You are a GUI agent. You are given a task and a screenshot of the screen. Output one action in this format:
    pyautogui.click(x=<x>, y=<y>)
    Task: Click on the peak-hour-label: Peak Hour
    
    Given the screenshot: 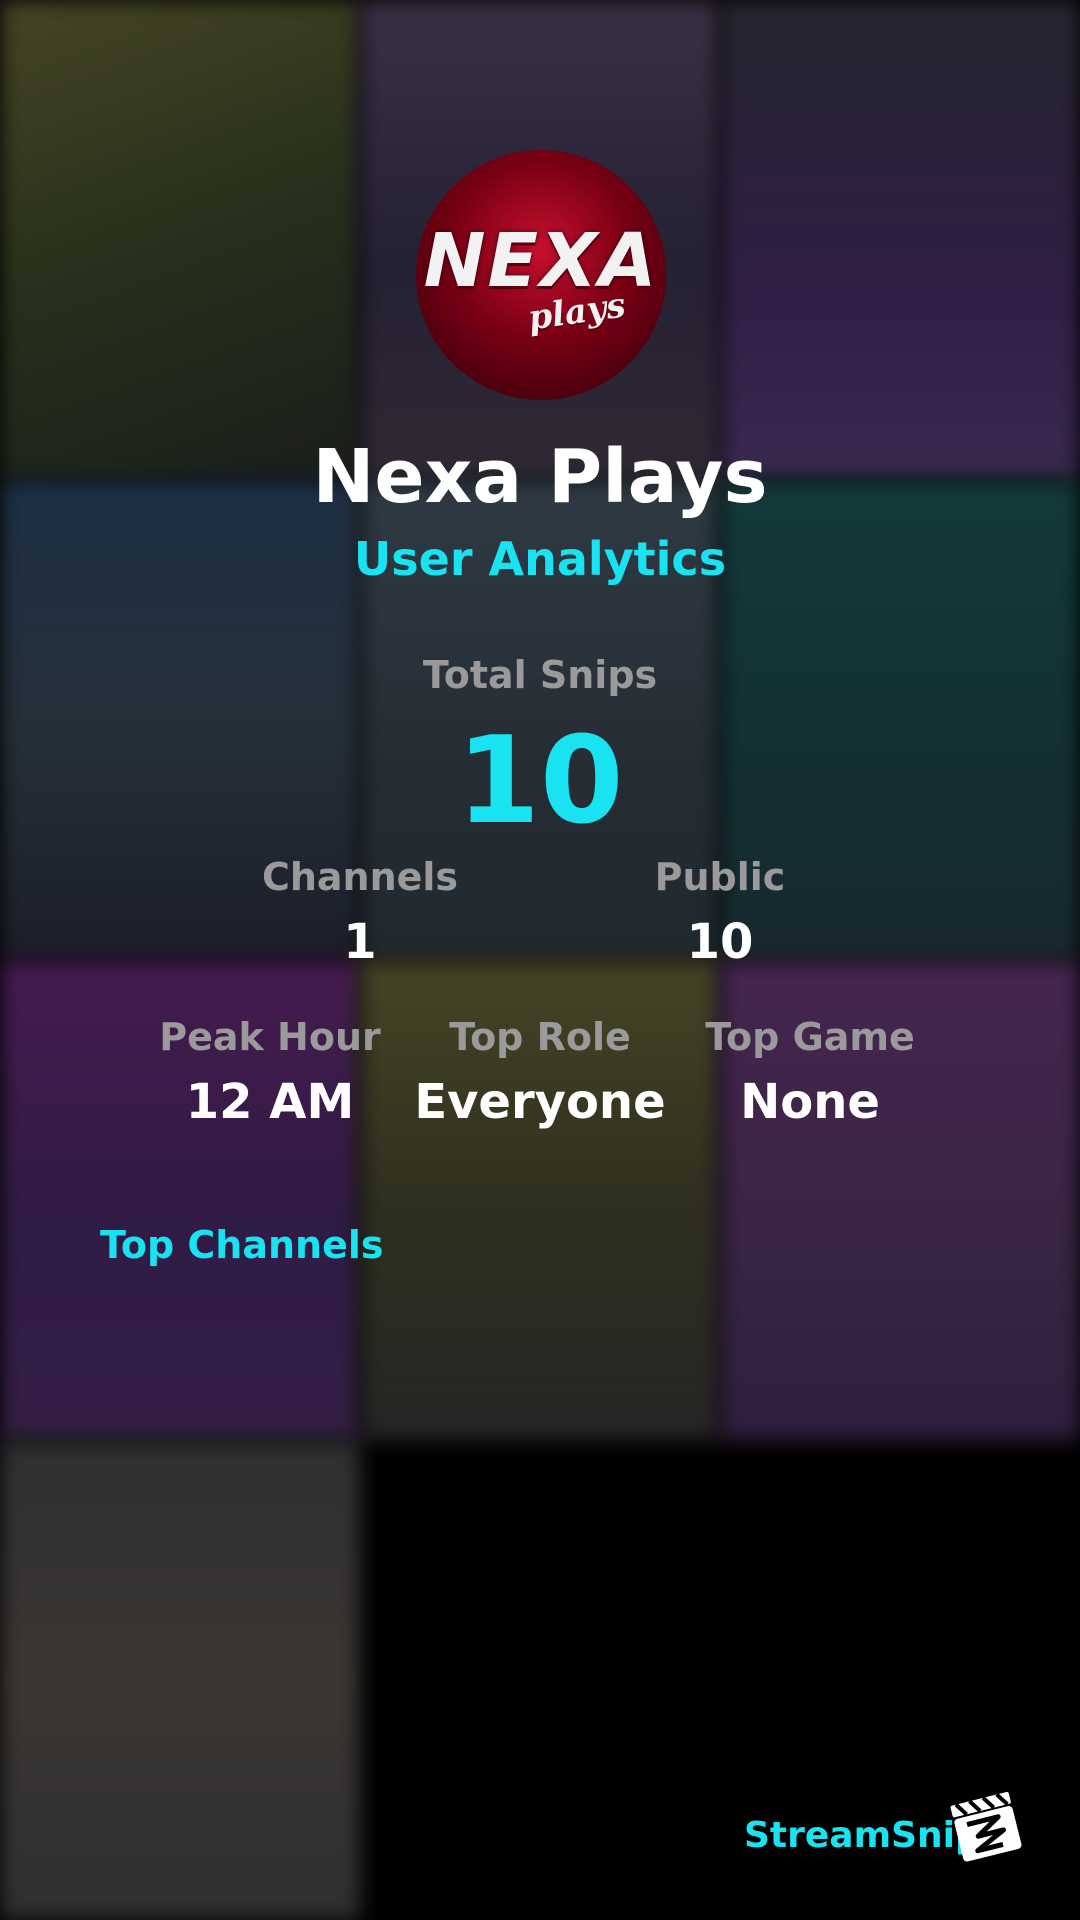 What is the action you would take?
    pyautogui.click(x=270, y=1037)
    